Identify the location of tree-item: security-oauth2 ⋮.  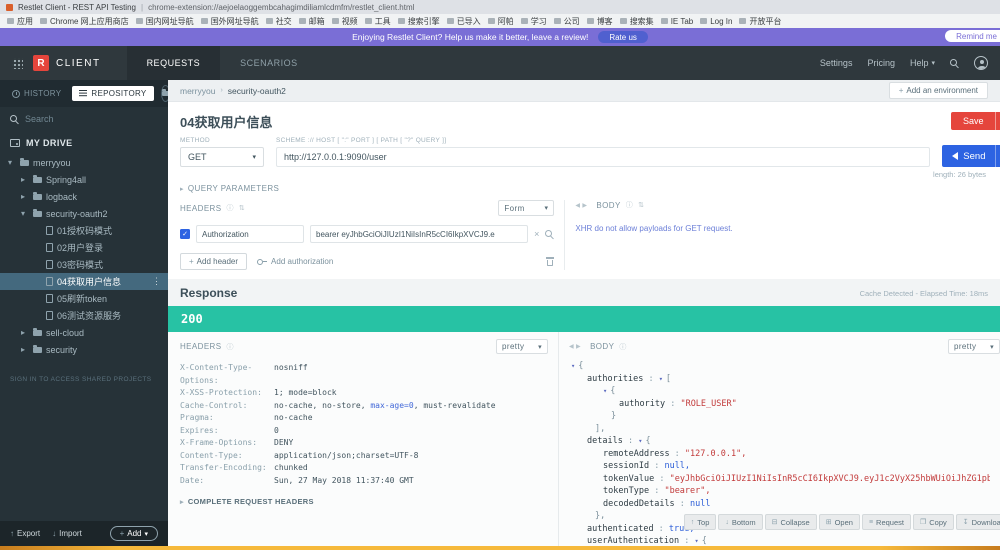
(84, 213).